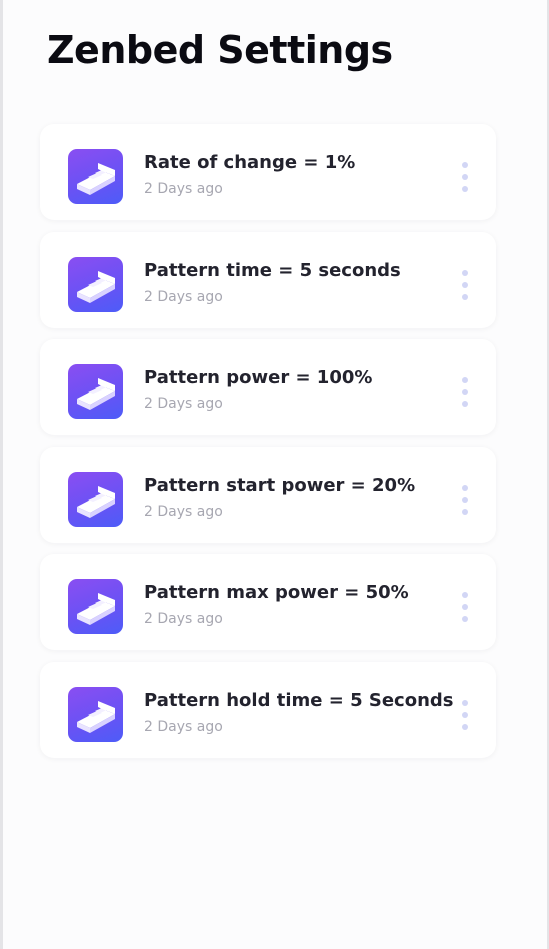  I want to click on setting-title: Pattern start power = 20%, so click(280, 485).